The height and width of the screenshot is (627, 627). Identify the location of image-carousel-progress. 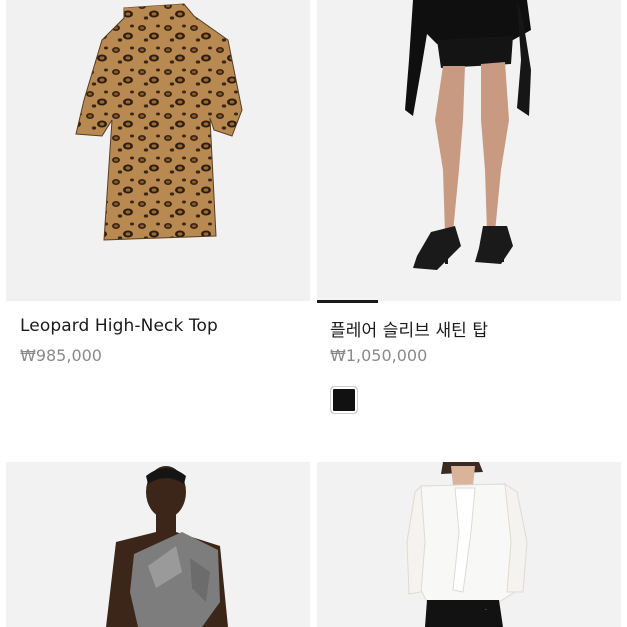
(469, 301).